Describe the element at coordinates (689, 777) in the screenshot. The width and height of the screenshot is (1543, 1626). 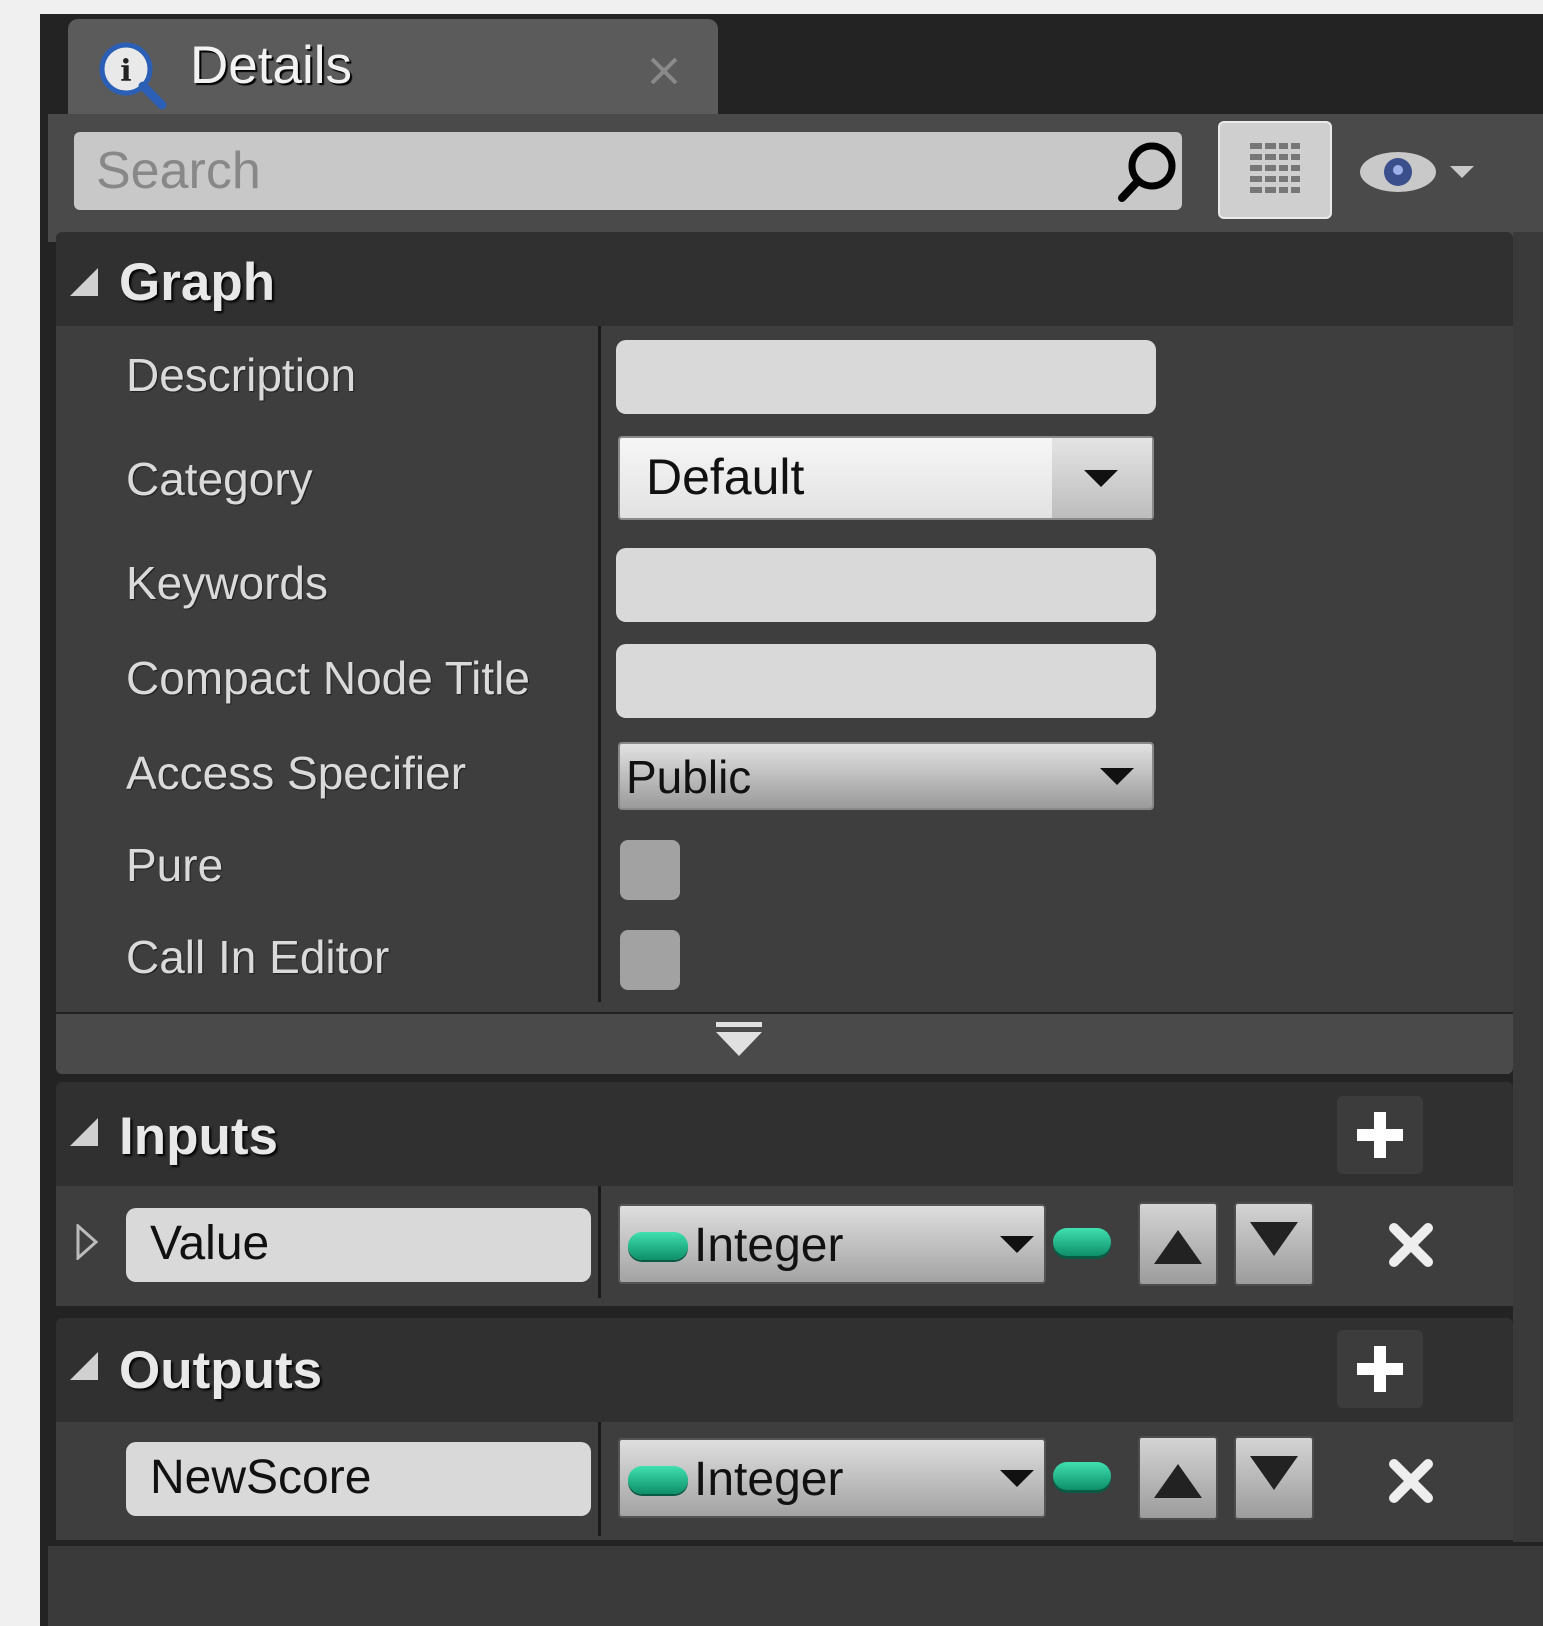
I see `access-specifier-value: Public` at that location.